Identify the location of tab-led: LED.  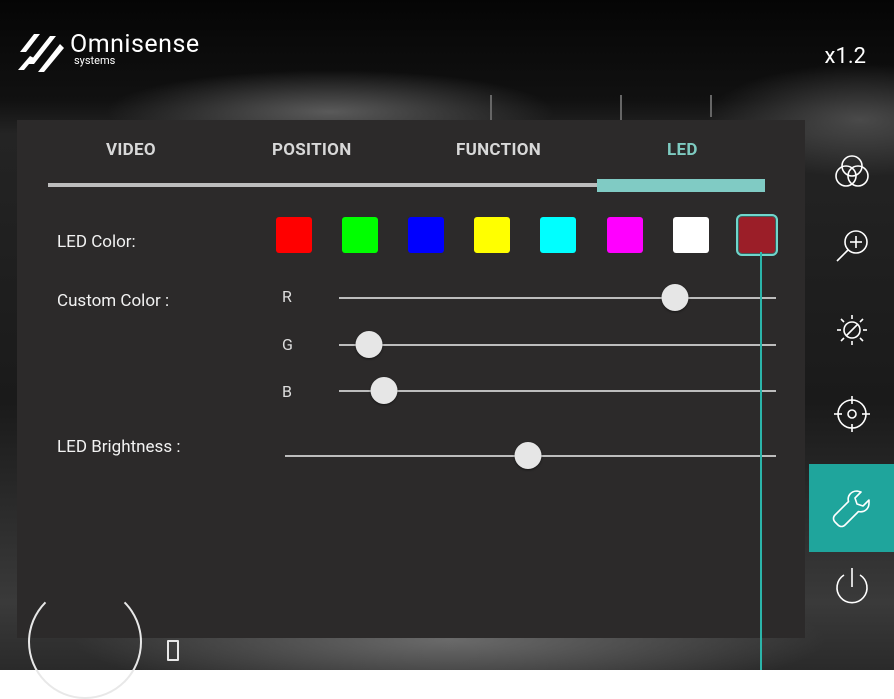
(682, 150).